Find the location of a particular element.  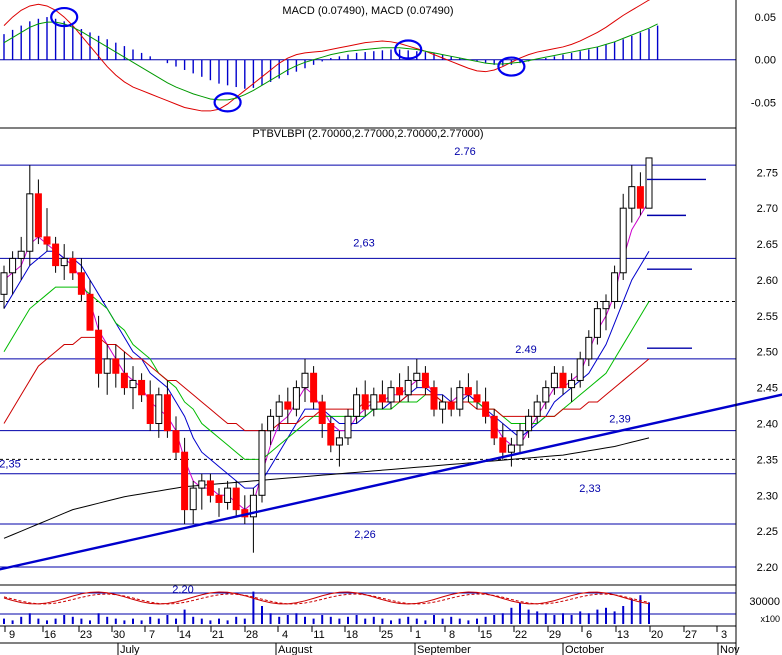

month-label: October is located at coordinates (584, 649).